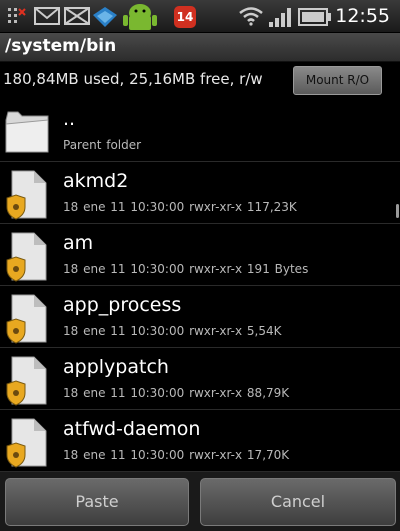  Describe the element at coordinates (132, 429) in the screenshot. I see `file-name: atfwd-daemon` at that location.